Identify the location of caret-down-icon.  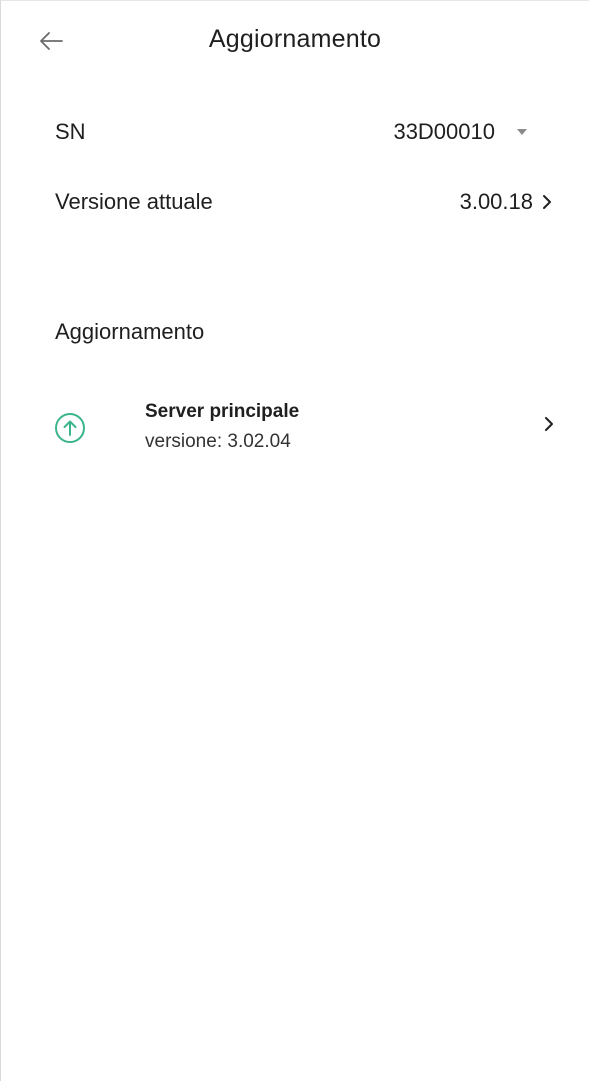
(522, 132).